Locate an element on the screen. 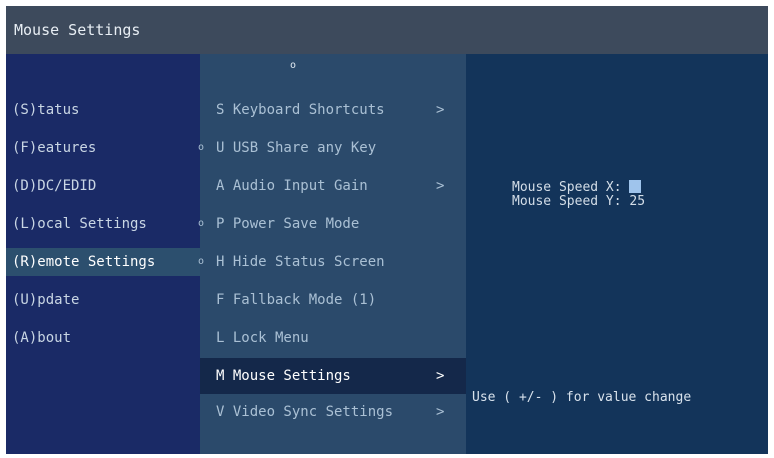 The width and height of the screenshot is (774, 458). submenu-item-usb-share: o U USB Share any Key is located at coordinates (332, 148).